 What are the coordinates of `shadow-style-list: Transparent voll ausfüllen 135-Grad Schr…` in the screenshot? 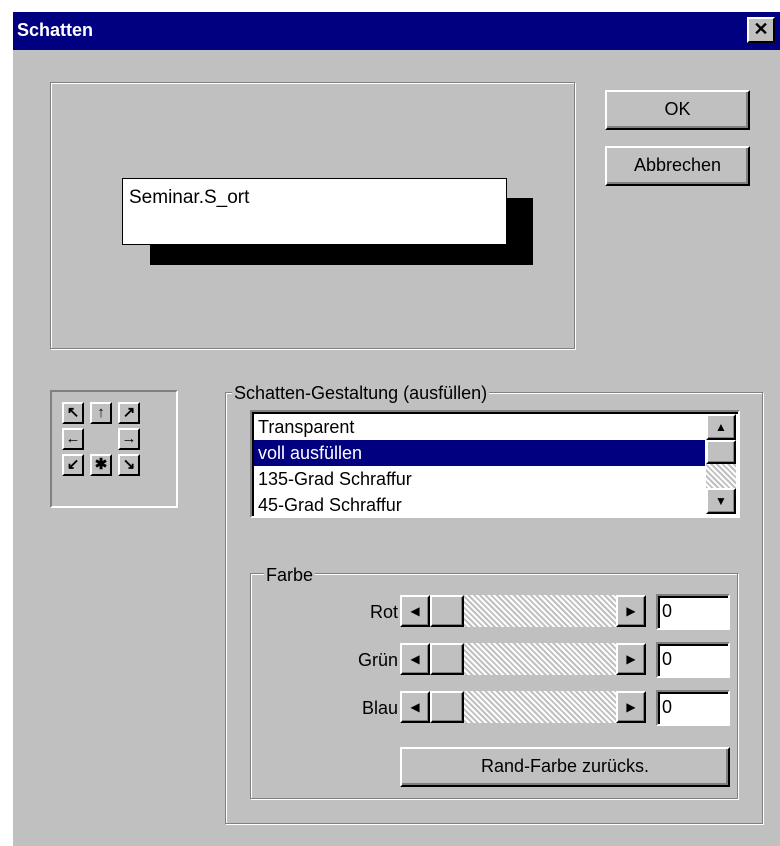 It's located at (495, 464).